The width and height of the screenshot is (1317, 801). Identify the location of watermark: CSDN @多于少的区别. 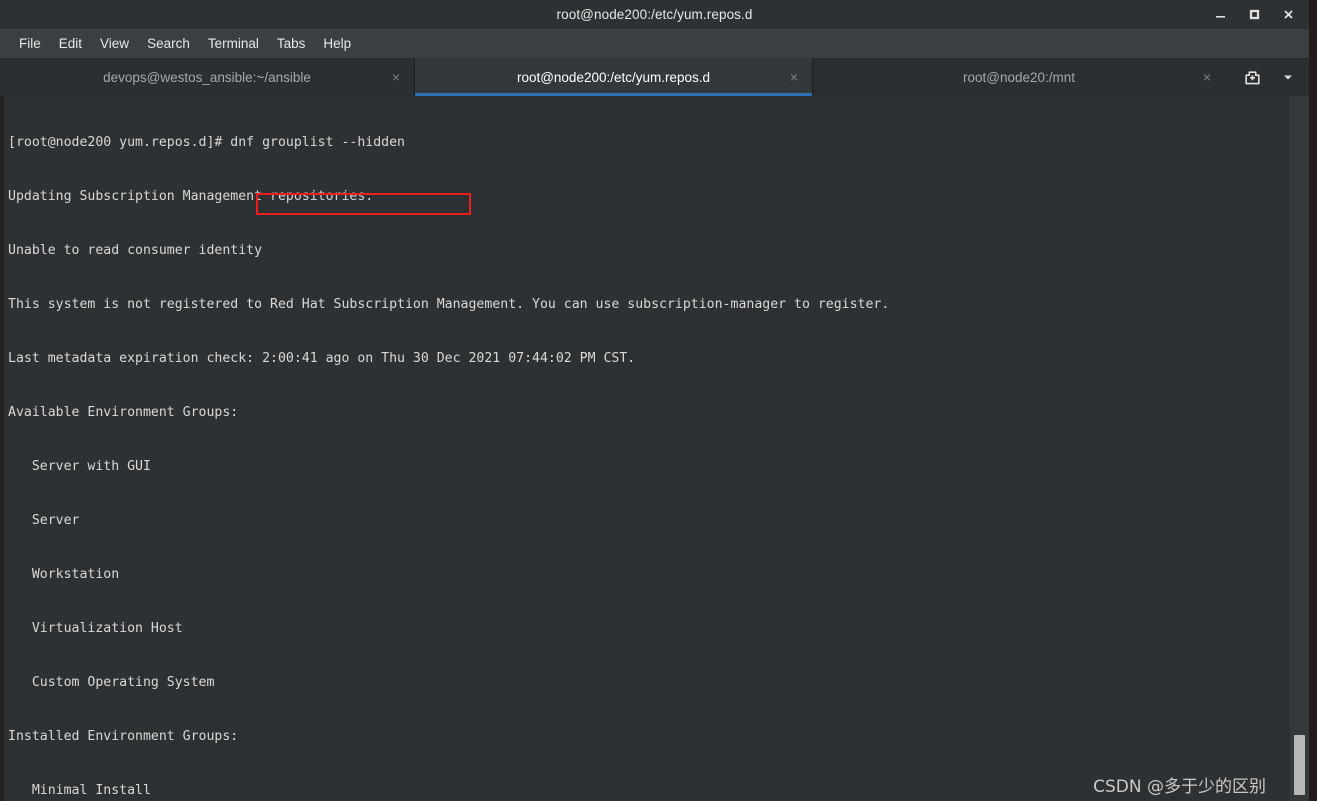
(1179, 787).